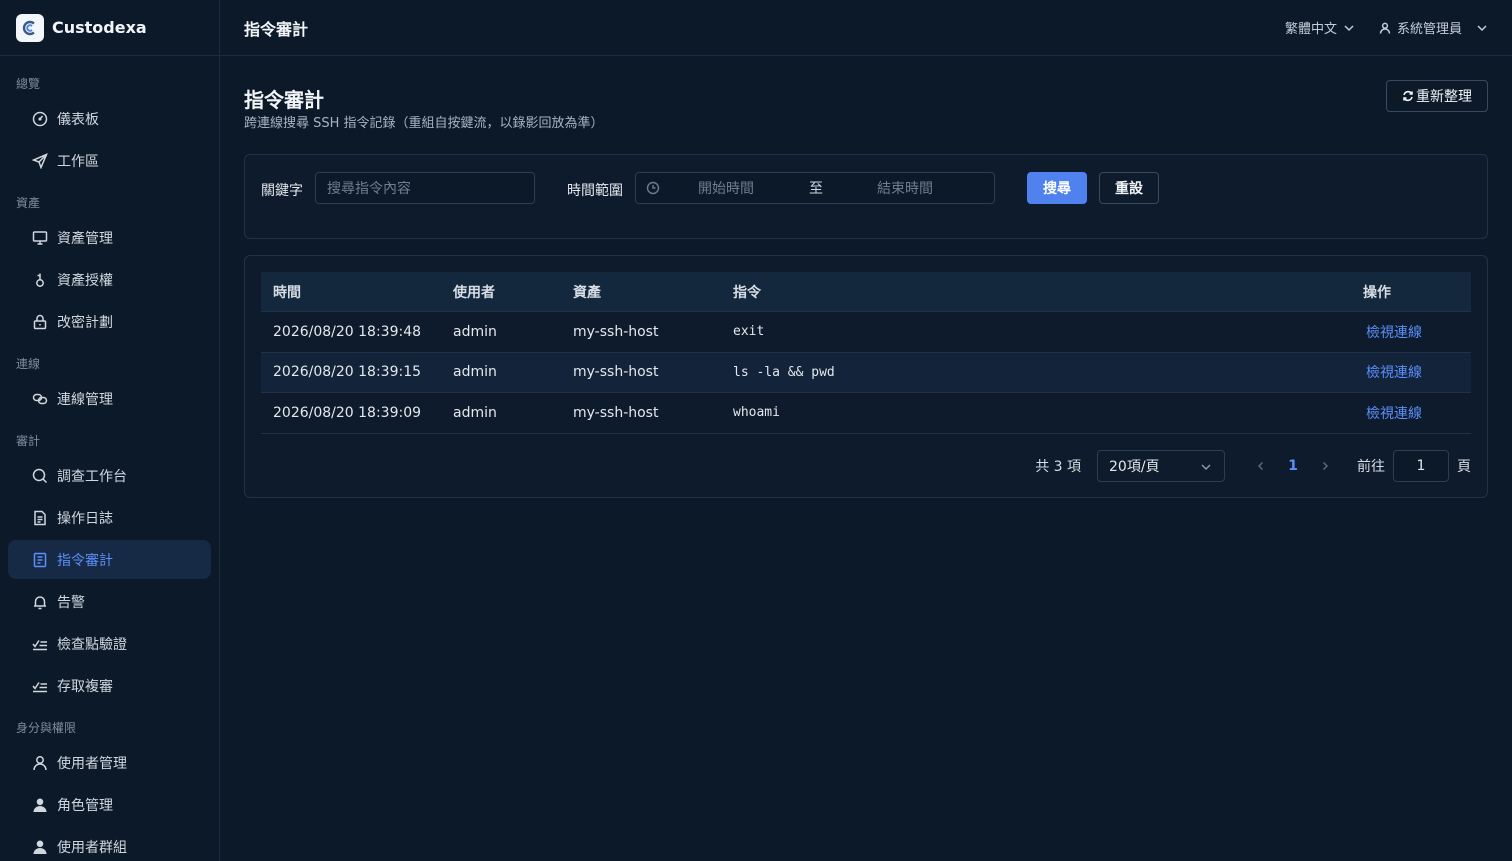 The height and width of the screenshot is (861, 1512). What do you see at coordinates (1408, 96) in the screenshot?
I see `refresh-icon` at bounding box center [1408, 96].